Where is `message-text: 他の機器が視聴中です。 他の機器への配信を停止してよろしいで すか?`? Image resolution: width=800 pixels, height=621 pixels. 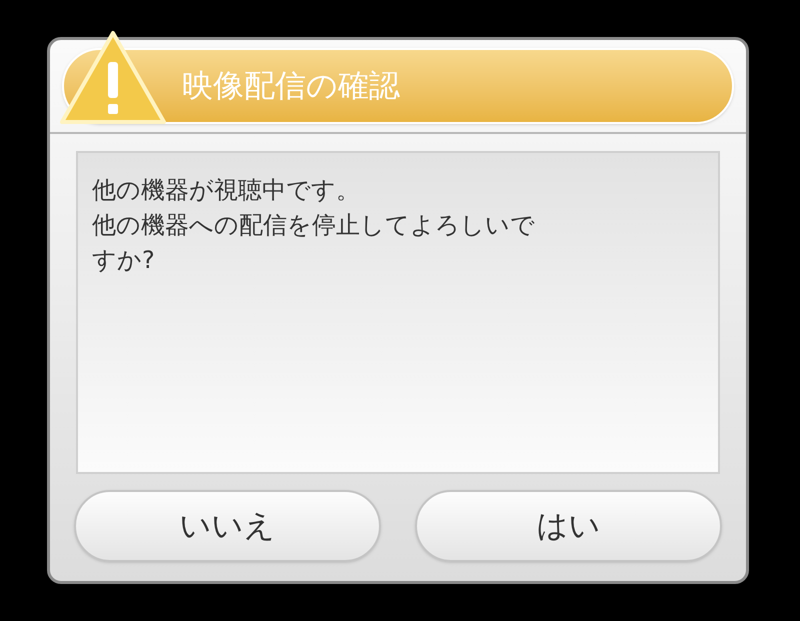
message-text: 他の機器が視聴中です。 他の機器への配信を停止してよろしいで すか? is located at coordinates (314, 225).